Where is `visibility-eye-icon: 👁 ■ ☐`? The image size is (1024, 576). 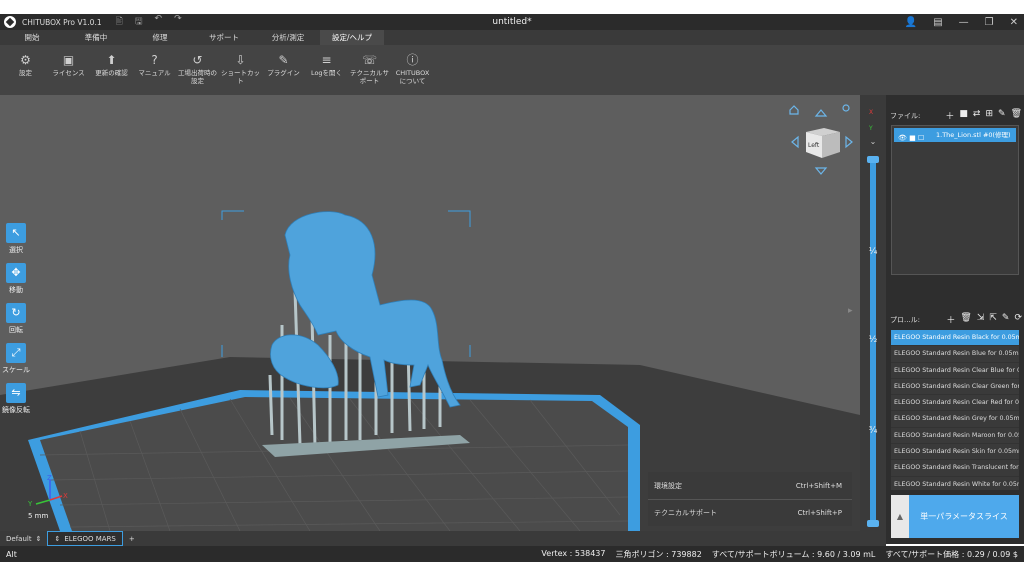 visibility-eye-icon: 👁 ■ ☐ is located at coordinates (911, 138).